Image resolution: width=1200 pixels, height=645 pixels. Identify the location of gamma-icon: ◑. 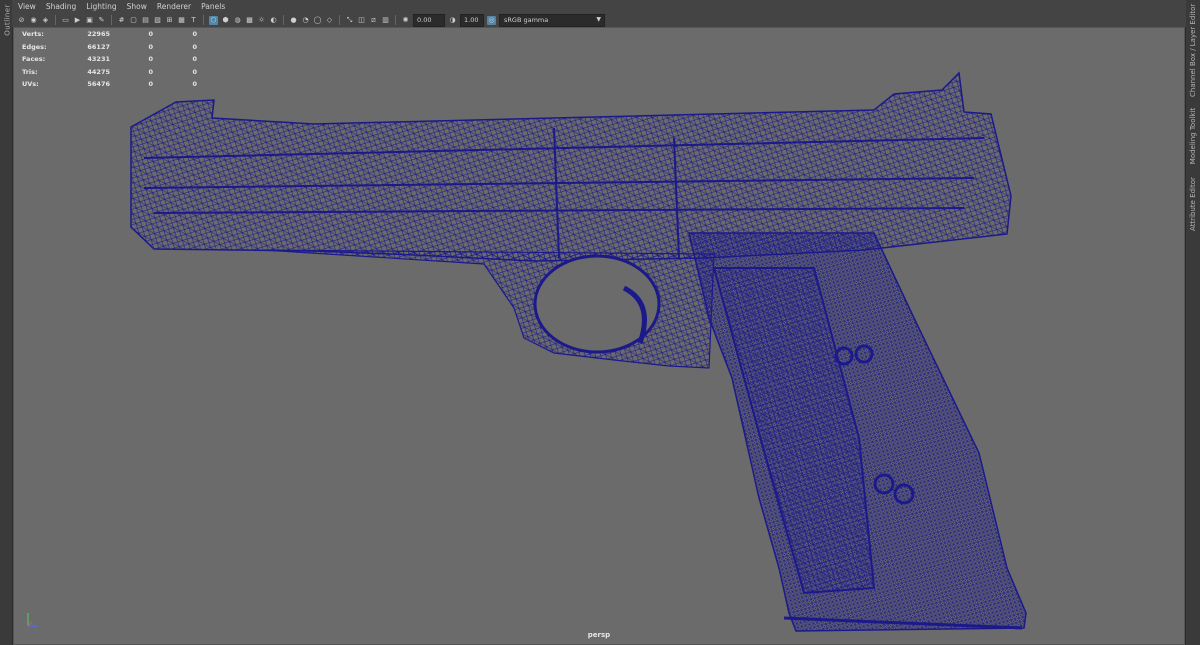
(452, 19).